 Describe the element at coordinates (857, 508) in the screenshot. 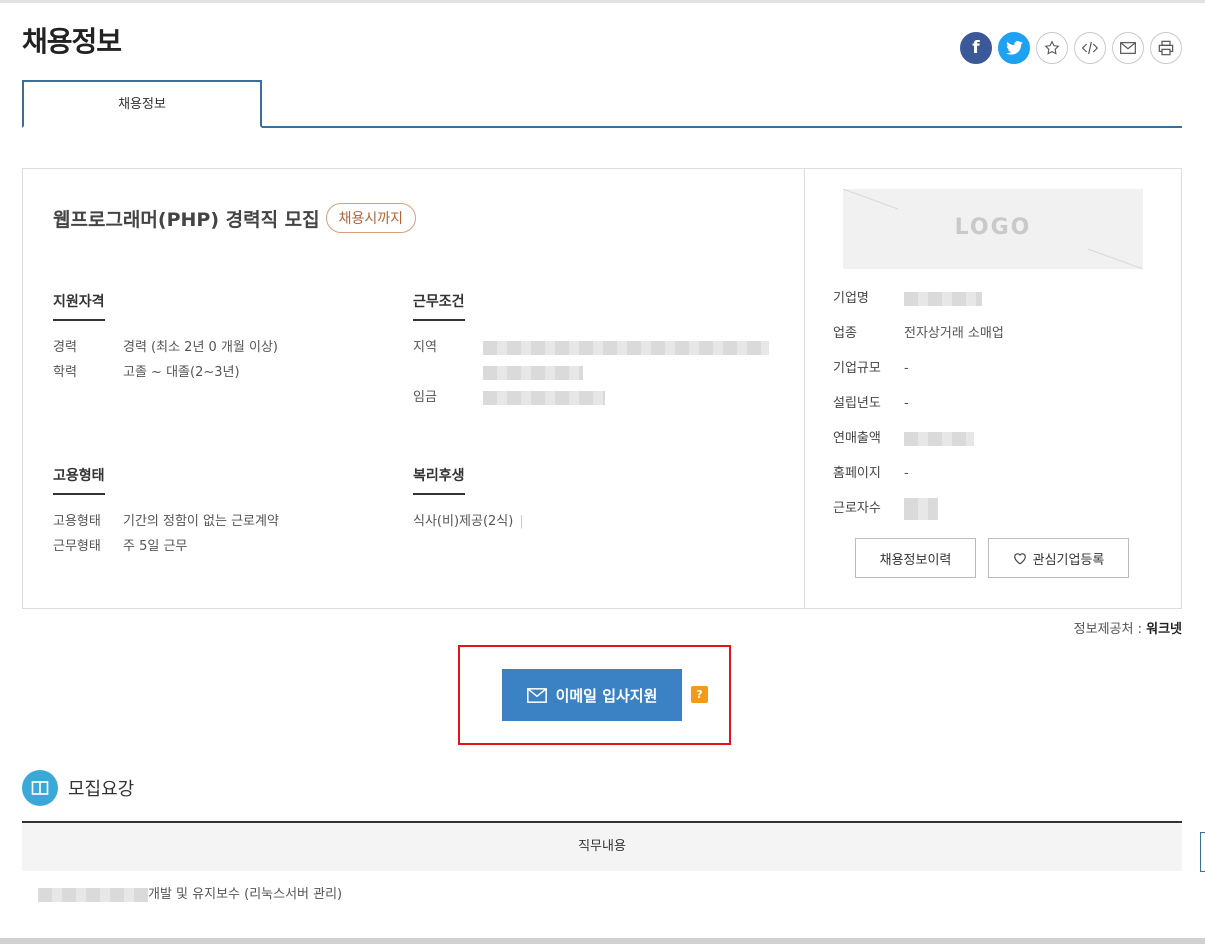

I see `row-key: 근로자수` at that location.